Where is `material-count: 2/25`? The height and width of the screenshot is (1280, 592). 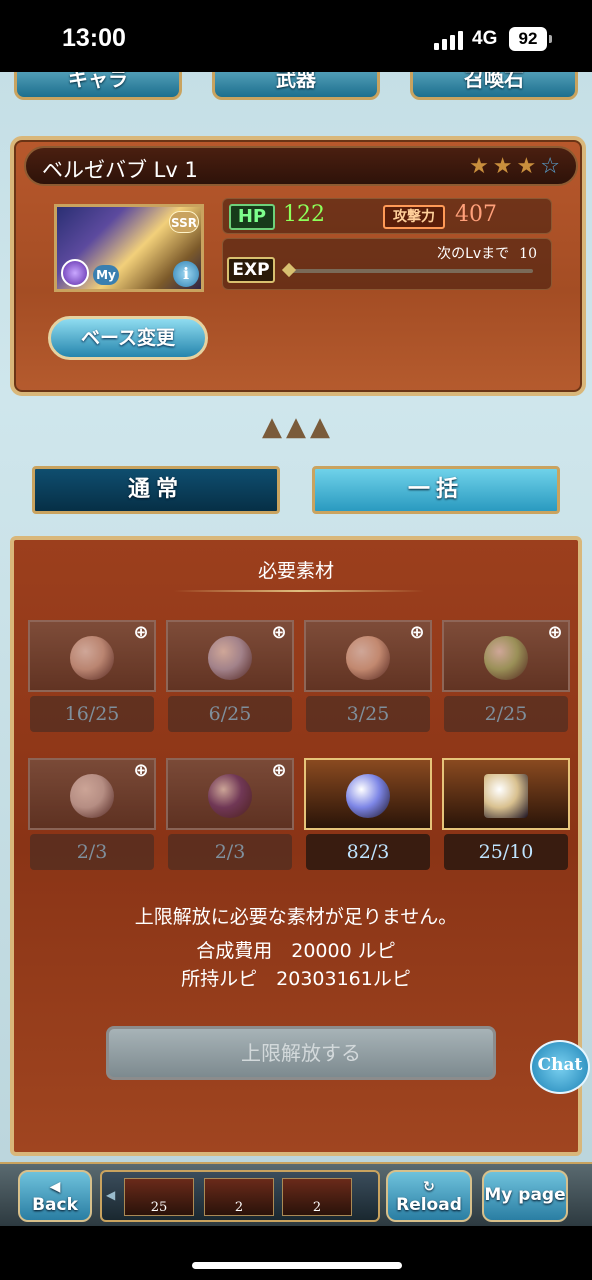
material-count: 2/25 is located at coordinates (506, 714).